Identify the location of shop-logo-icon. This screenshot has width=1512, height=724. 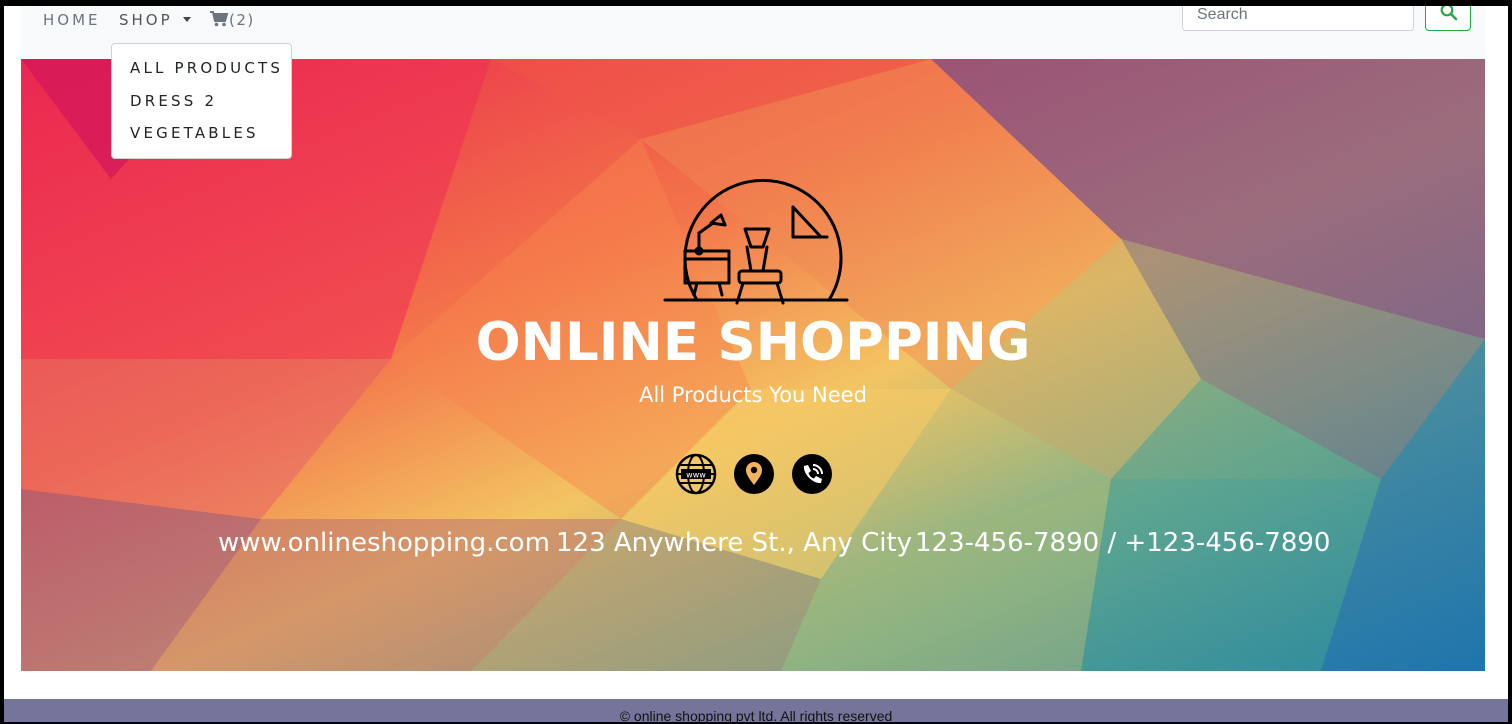
(756, 241).